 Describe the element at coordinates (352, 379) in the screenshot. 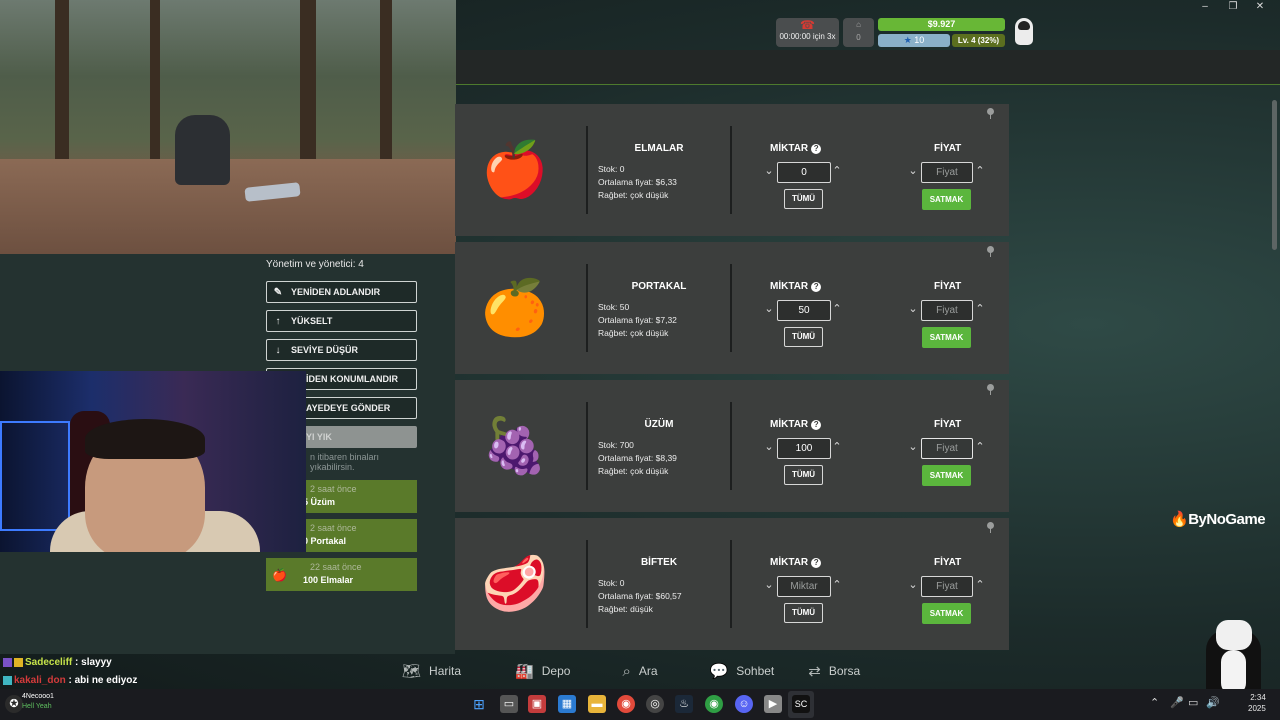

I see `relocate-label: İDEN KONUMLANDIR` at that location.